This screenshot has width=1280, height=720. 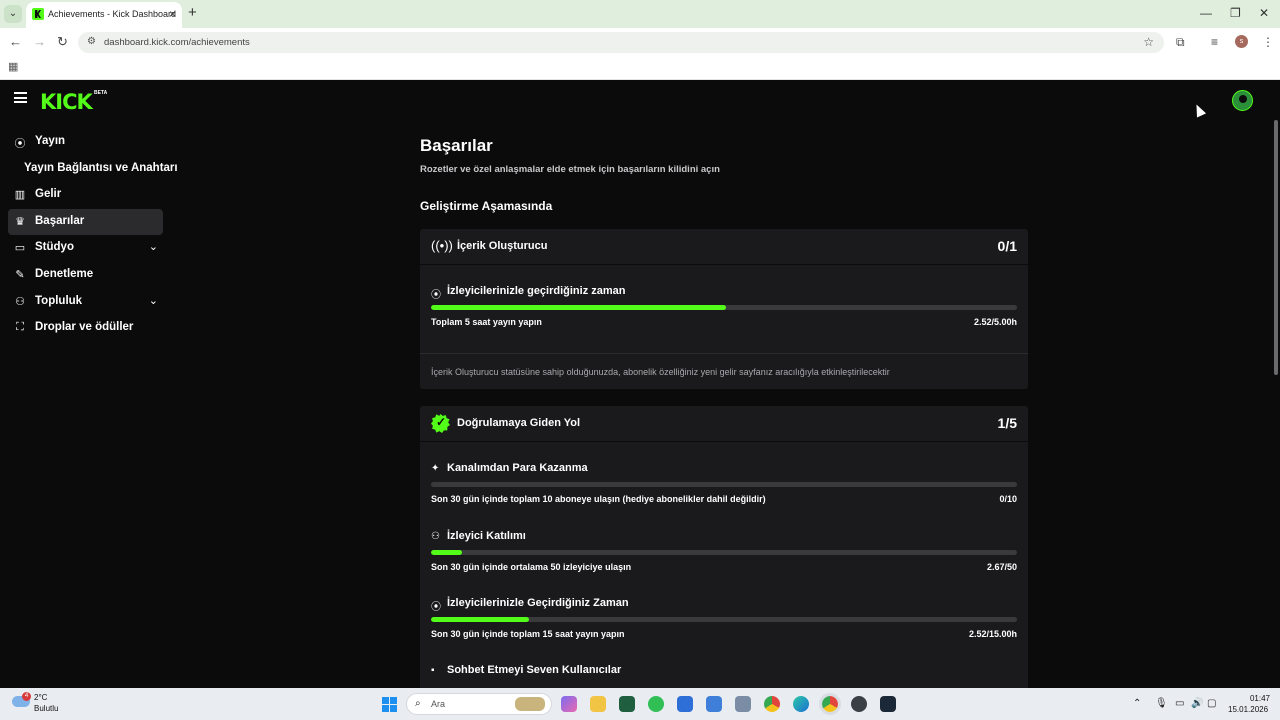 What do you see at coordinates (1206, 13) in the screenshot?
I see `minimize-button: —` at bounding box center [1206, 13].